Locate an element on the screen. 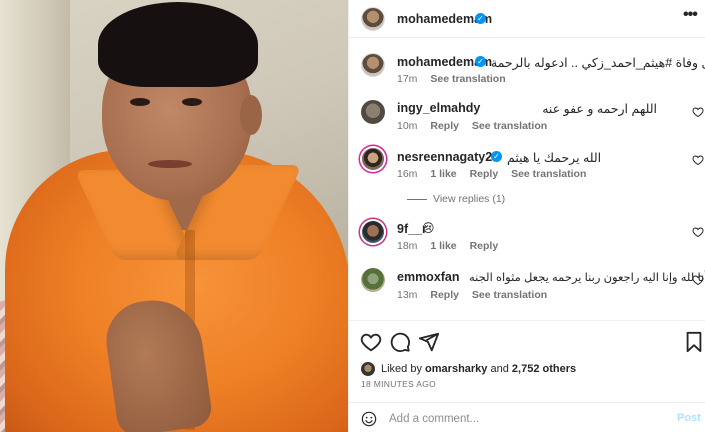  ear is located at coordinates (251, 115).